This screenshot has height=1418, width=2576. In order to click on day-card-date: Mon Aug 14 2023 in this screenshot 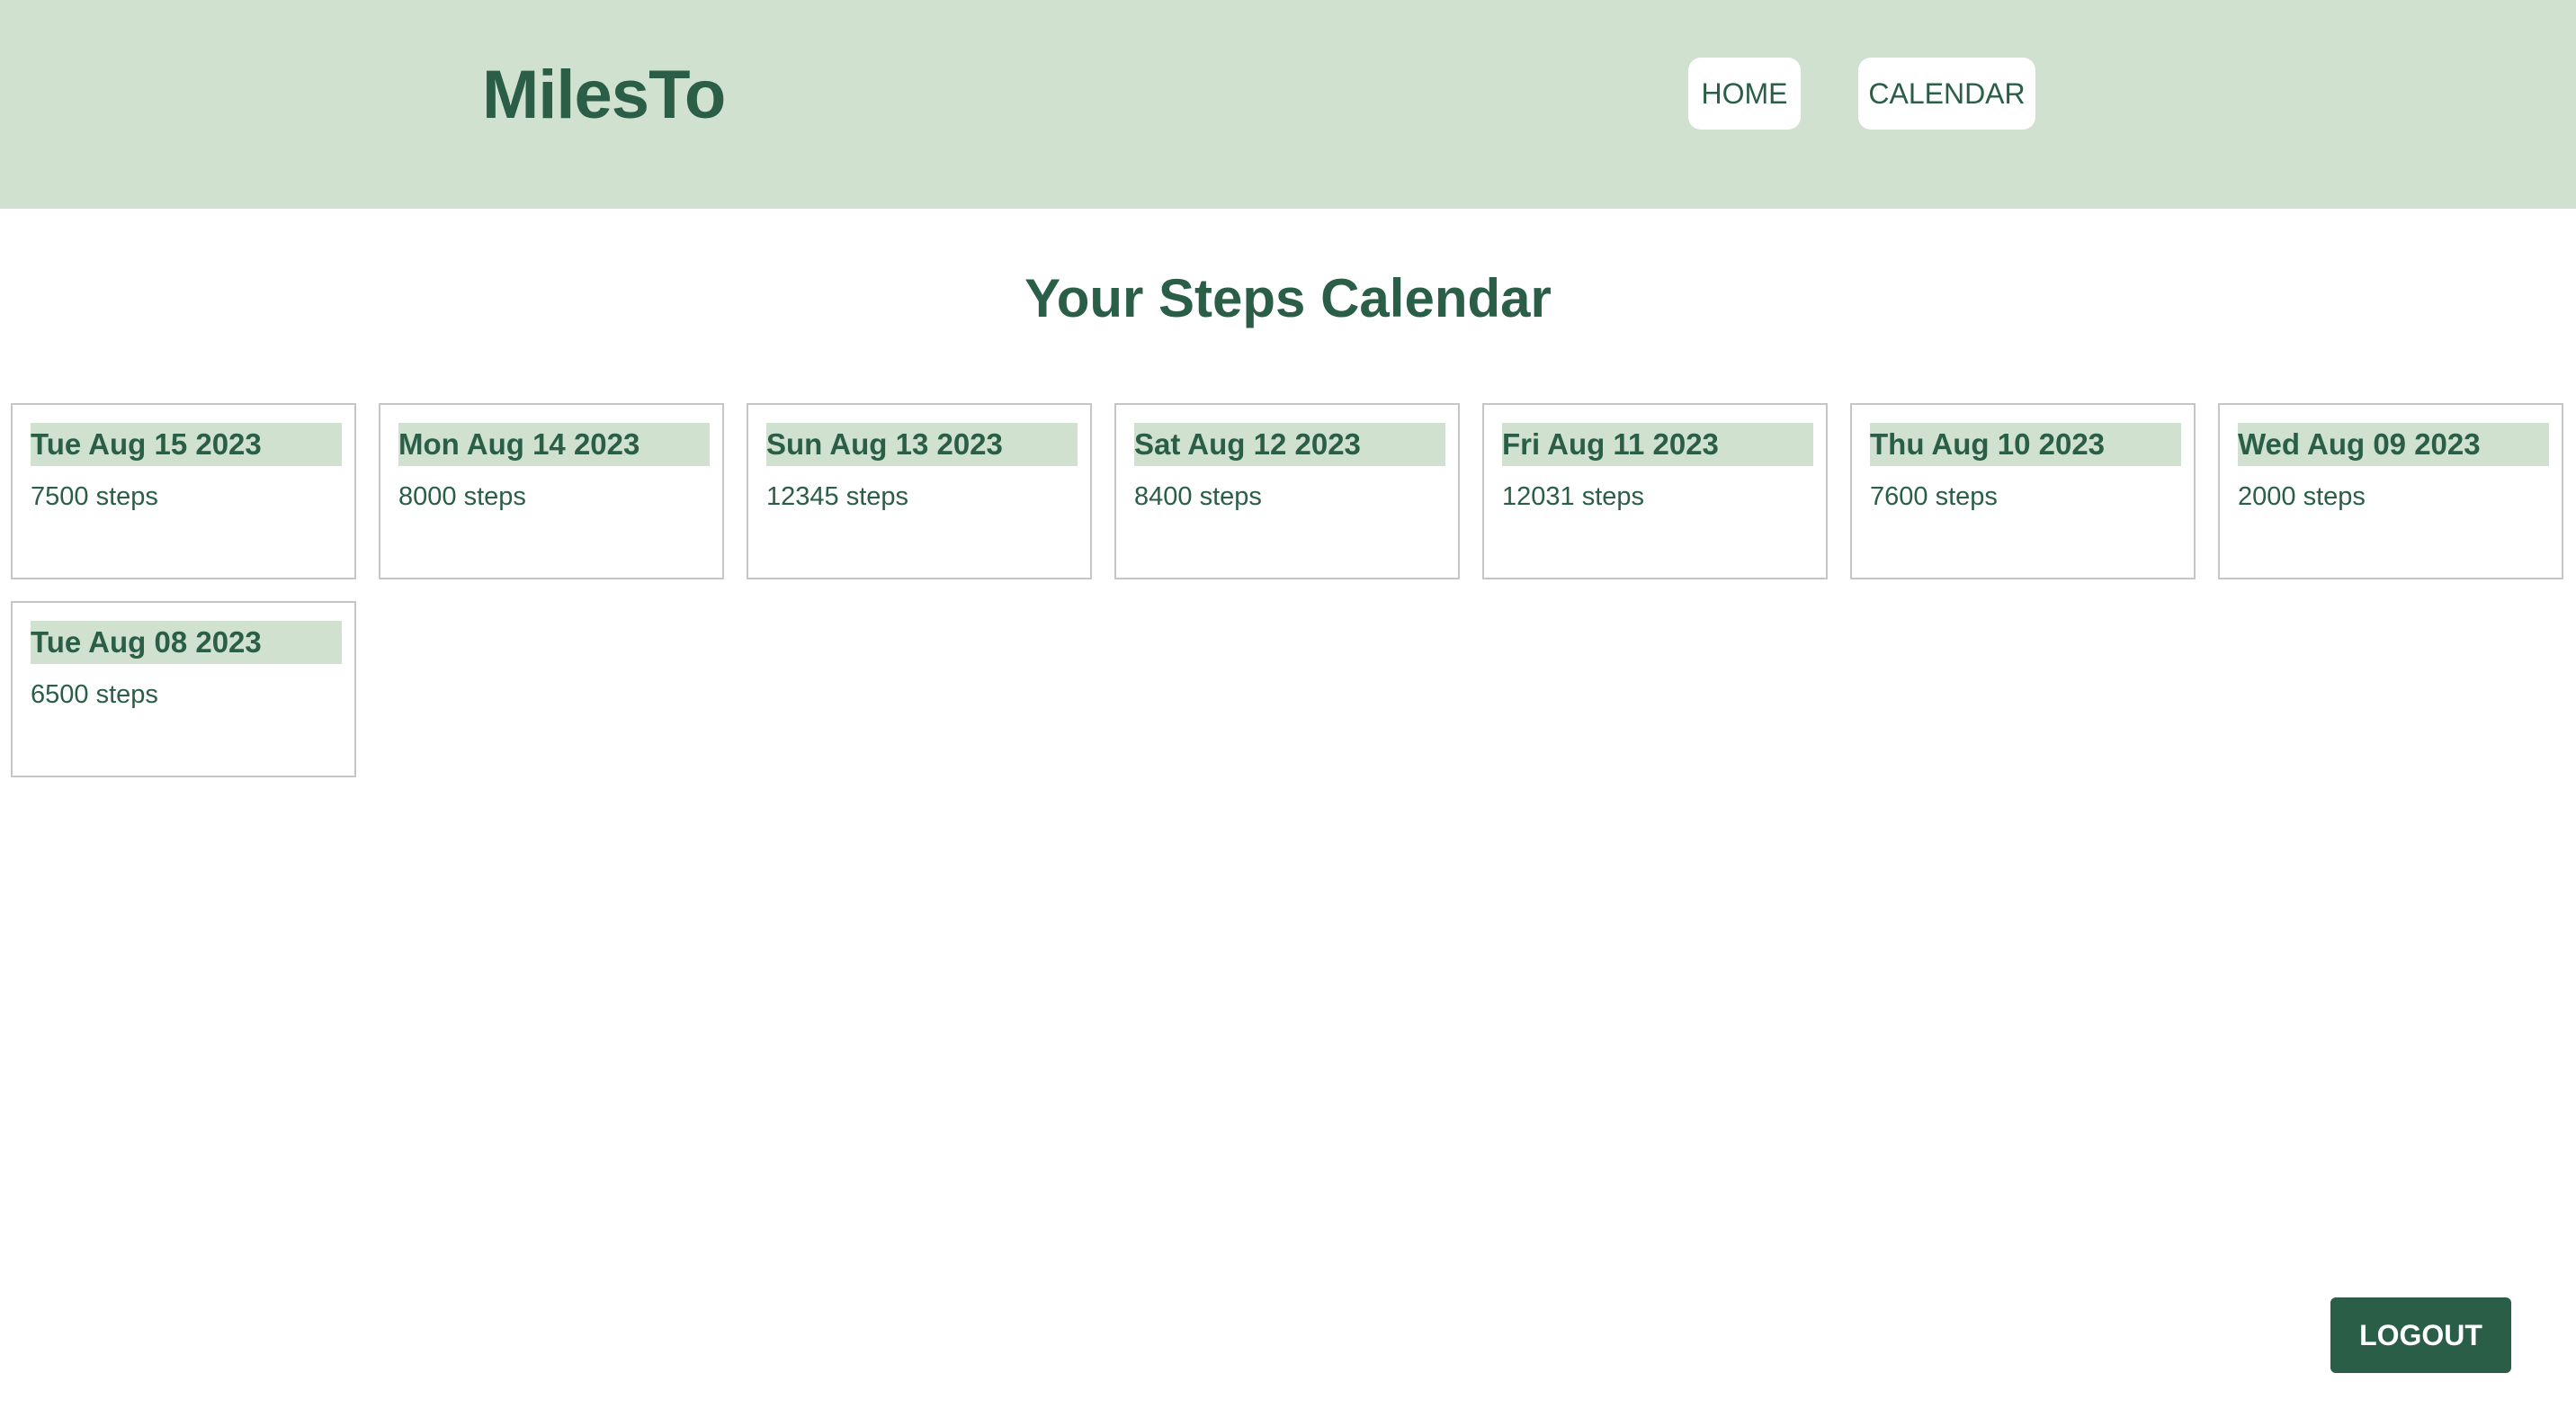, I will do `click(554, 444)`.